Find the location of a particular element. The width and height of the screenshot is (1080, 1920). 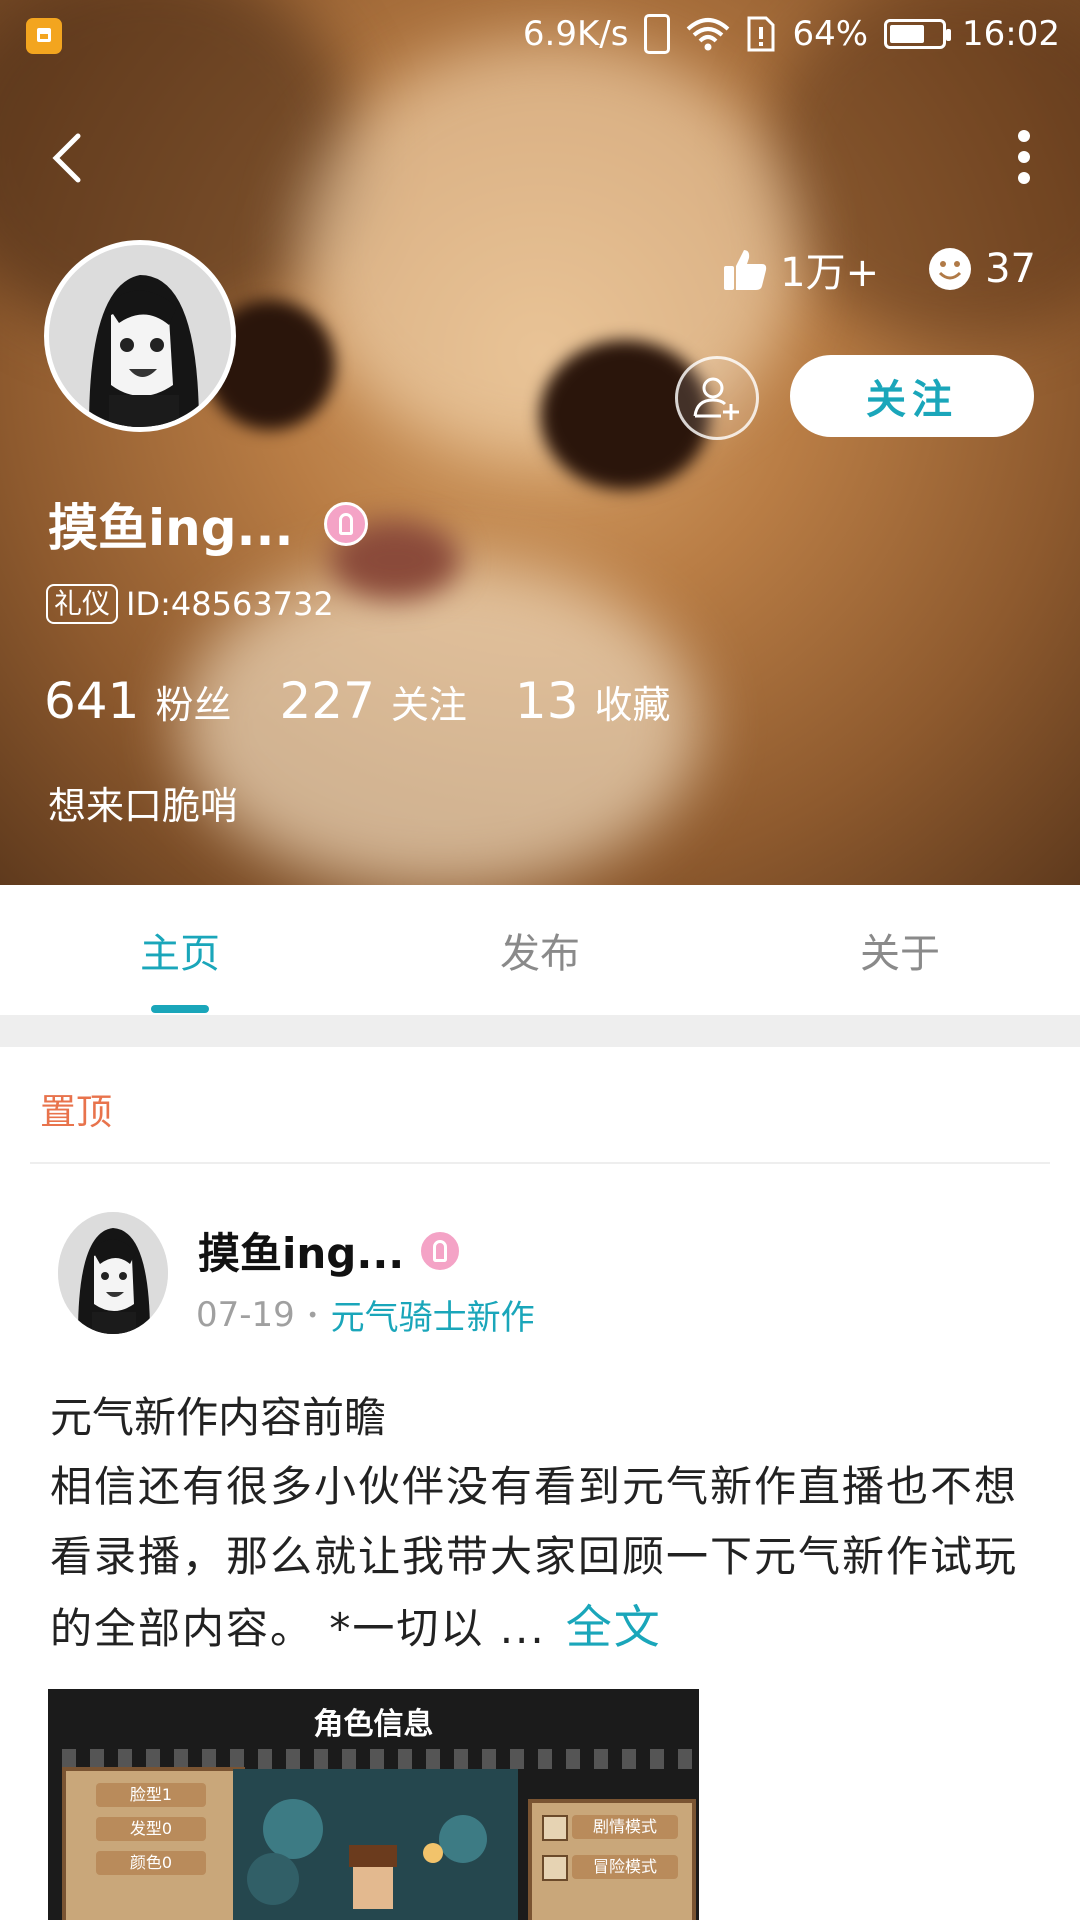

smile-face-icon is located at coordinates (950, 269).